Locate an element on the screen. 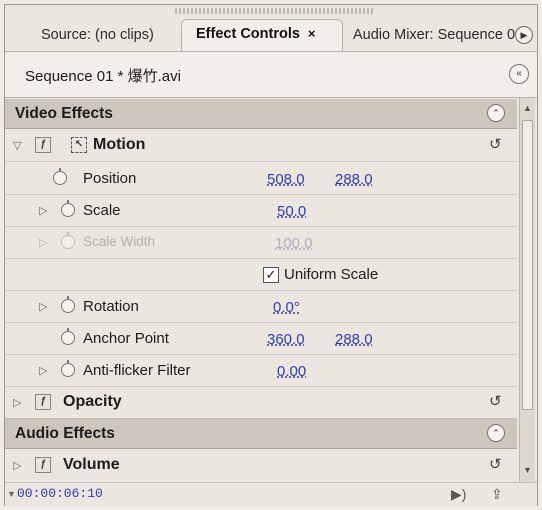 This screenshot has width=542, height=510. position-label: Position is located at coordinates (110, 178).